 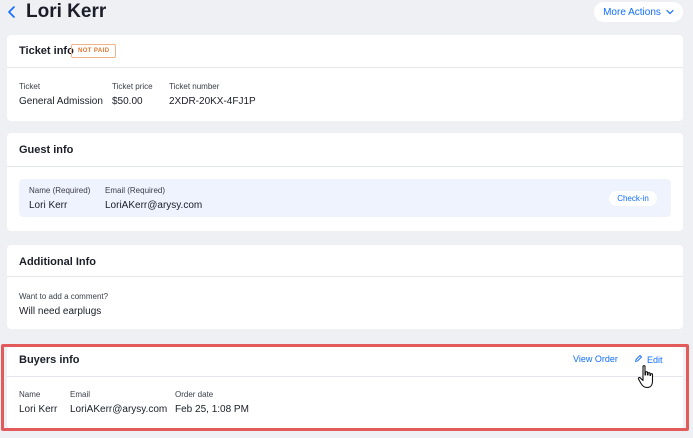 What do you see at coordinates (57, 262) in the screenshot?
I see `additional-info-title: Additional Info` at bounding box center [57, 262].